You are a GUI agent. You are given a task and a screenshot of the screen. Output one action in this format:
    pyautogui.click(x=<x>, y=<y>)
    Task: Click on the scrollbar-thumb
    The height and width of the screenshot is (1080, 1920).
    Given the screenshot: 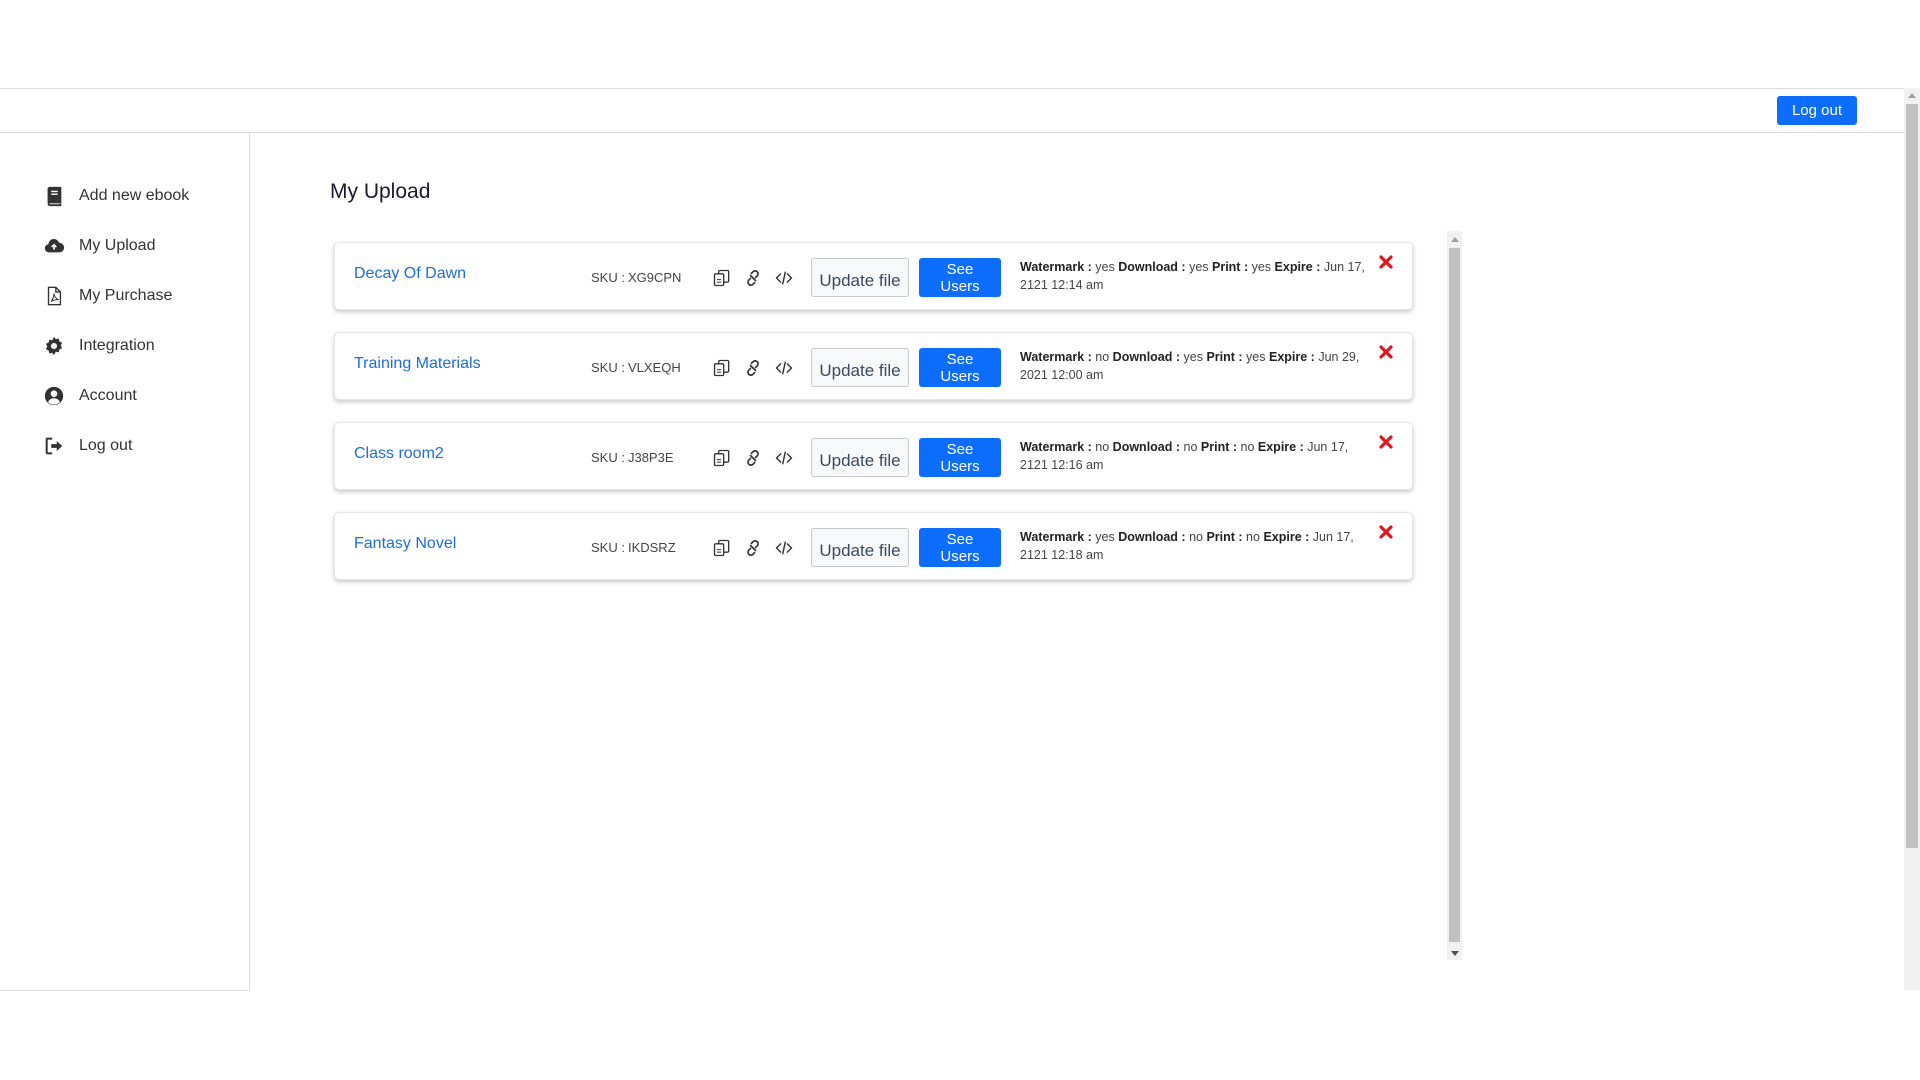 What is the action you would take?
    pyautogui.click(x=1454, y=595)
    